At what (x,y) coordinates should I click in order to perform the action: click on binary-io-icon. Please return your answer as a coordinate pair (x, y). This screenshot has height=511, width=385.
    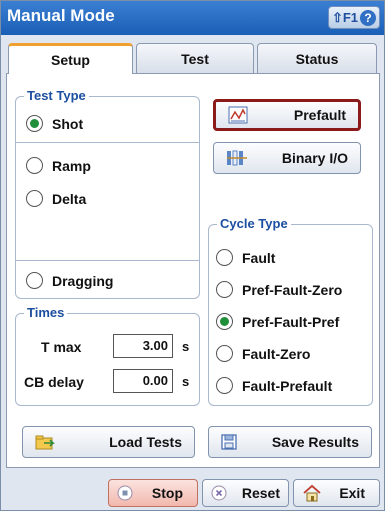
    Looking at the image, I should click on (237, 158).